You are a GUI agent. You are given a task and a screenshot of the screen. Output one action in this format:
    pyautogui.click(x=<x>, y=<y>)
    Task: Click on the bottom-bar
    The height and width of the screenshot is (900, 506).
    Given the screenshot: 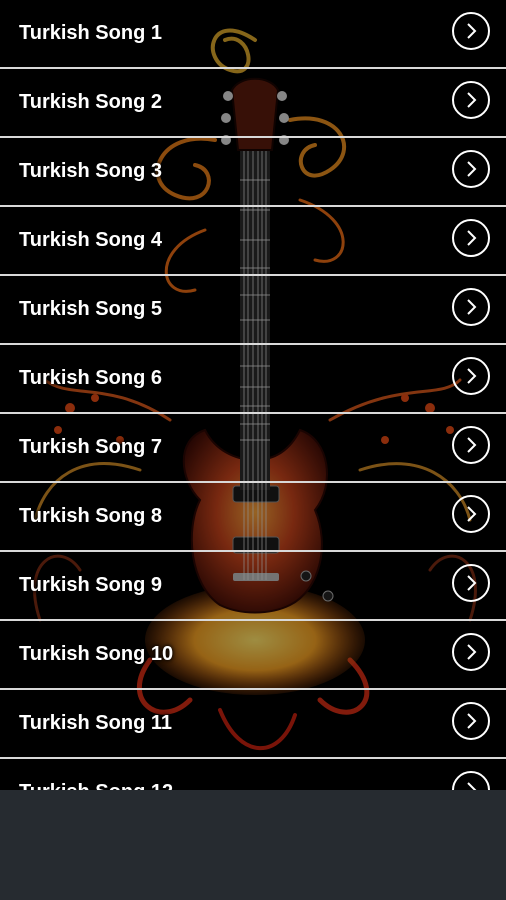 What is the action you would take?
    pyautogui.click(x=253, y=845)
    